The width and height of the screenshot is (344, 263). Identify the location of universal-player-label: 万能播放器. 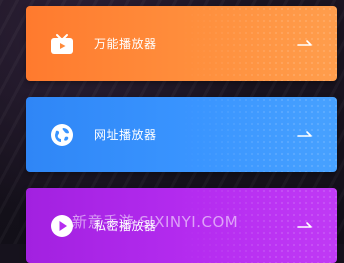
(125, 44).